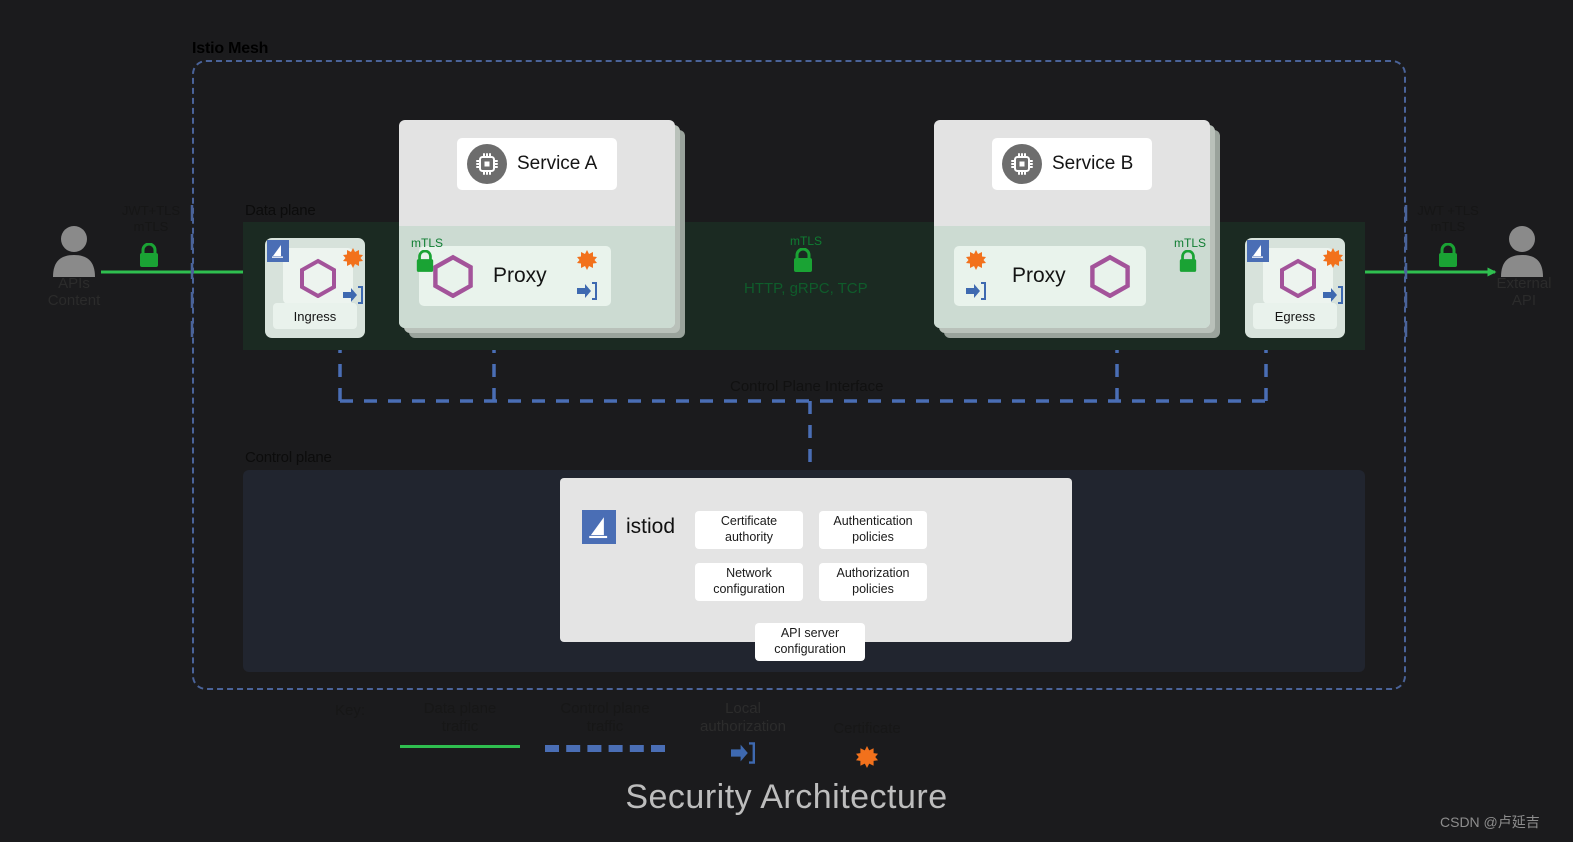  What do you see at coordinates (1448, 210) in the screenshot?
I see `right-edge-line1: JWT +TLS` at bounding box center [1448, 210].